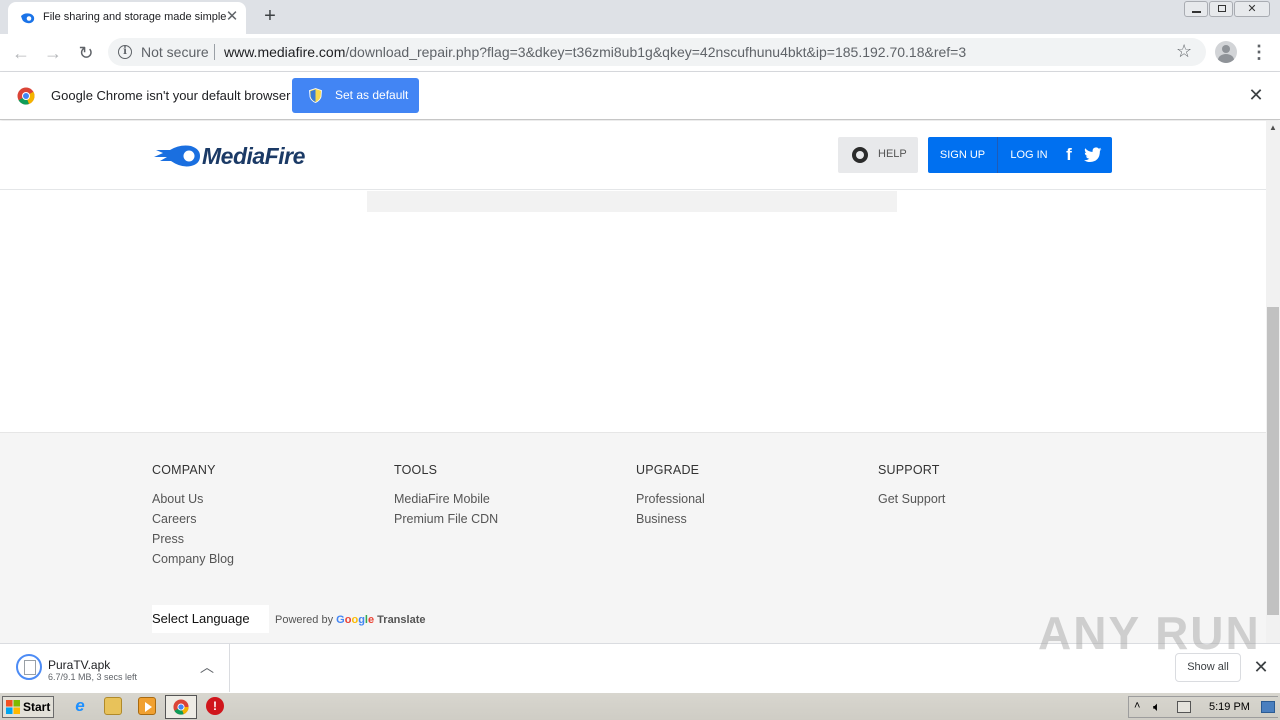 This screenshot has height=720, width=1280. I want to click on footer-link-press: Press, so click(262, 541).